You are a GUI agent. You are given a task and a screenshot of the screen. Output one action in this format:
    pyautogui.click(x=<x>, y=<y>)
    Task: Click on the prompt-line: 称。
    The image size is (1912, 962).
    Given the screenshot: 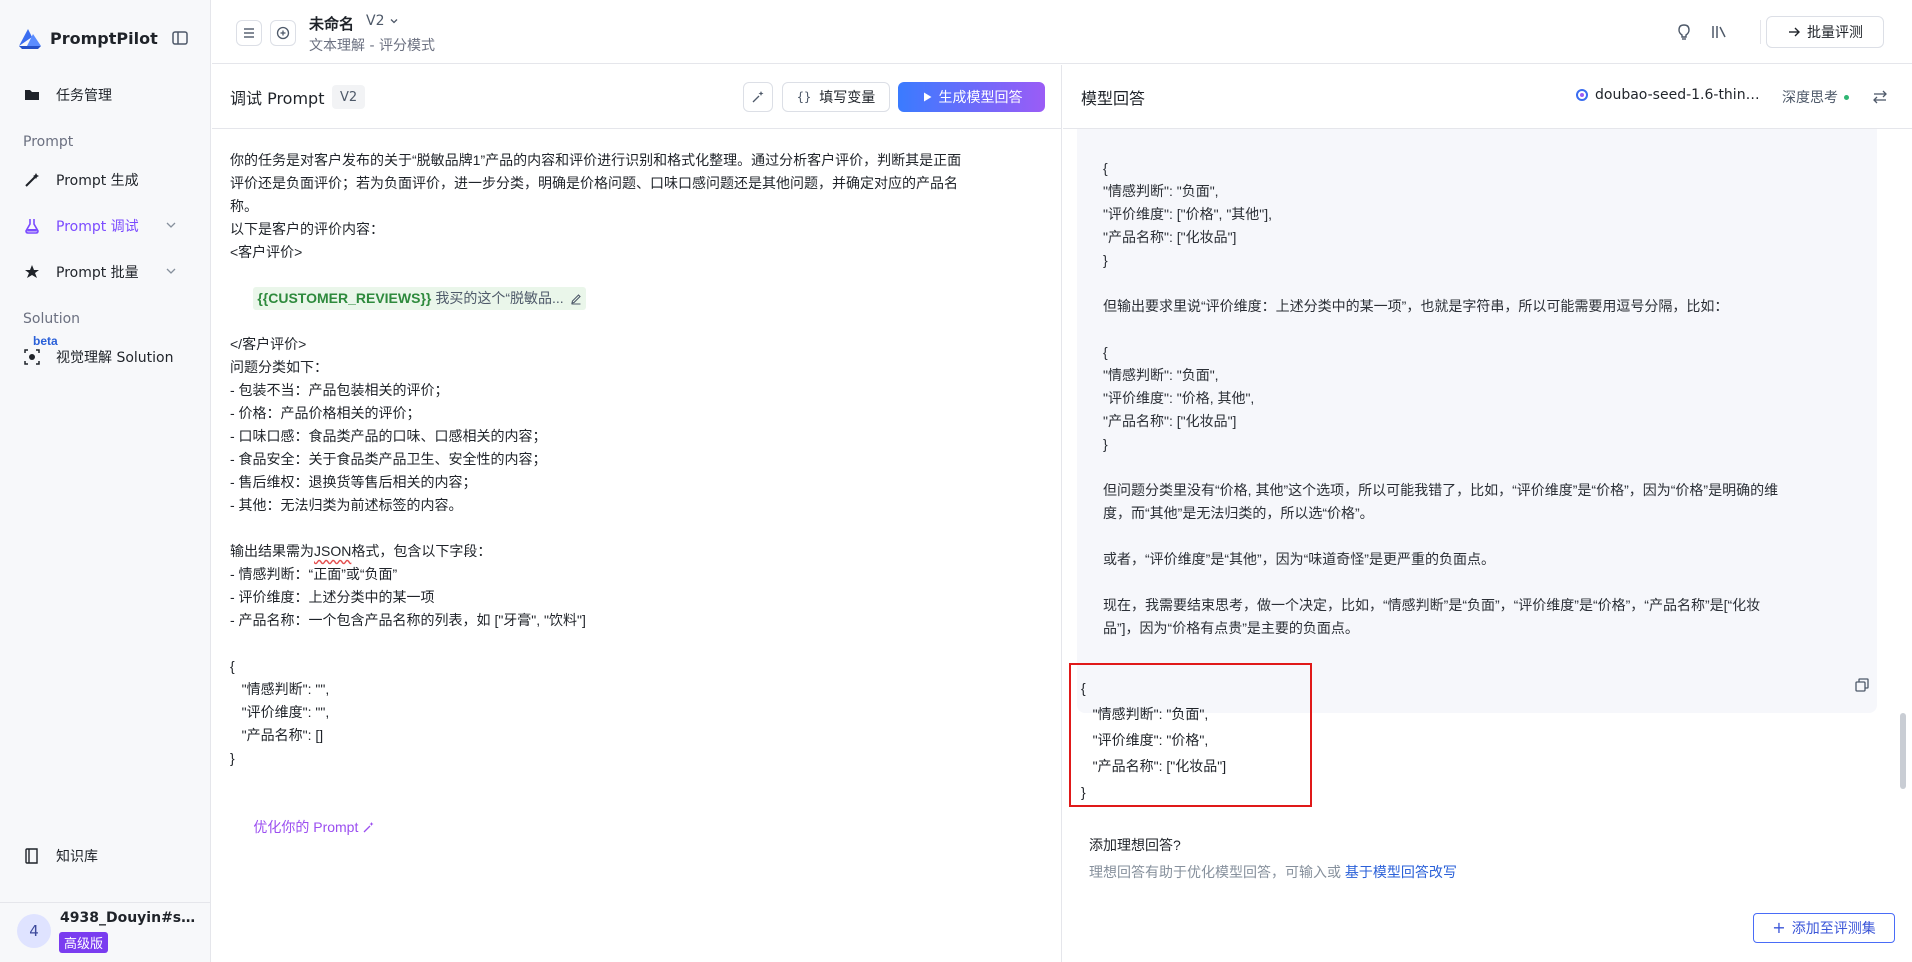 What is the action you would take?
    pyautogui.click(x=244, y=206)
    